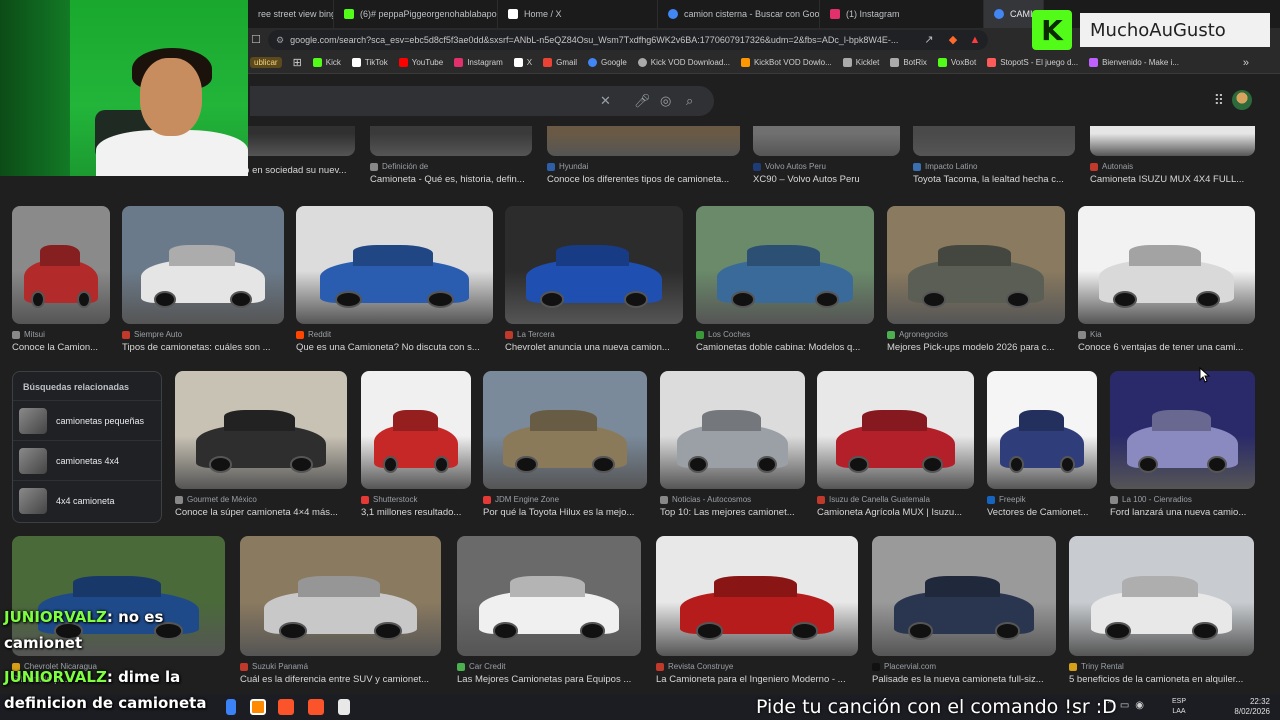 The height and width of the screenshot is (720, 1280). Describe the element at coordinates (560, 62) in the screenshot. I see `bookmark-gmail: Gmail` at that location.